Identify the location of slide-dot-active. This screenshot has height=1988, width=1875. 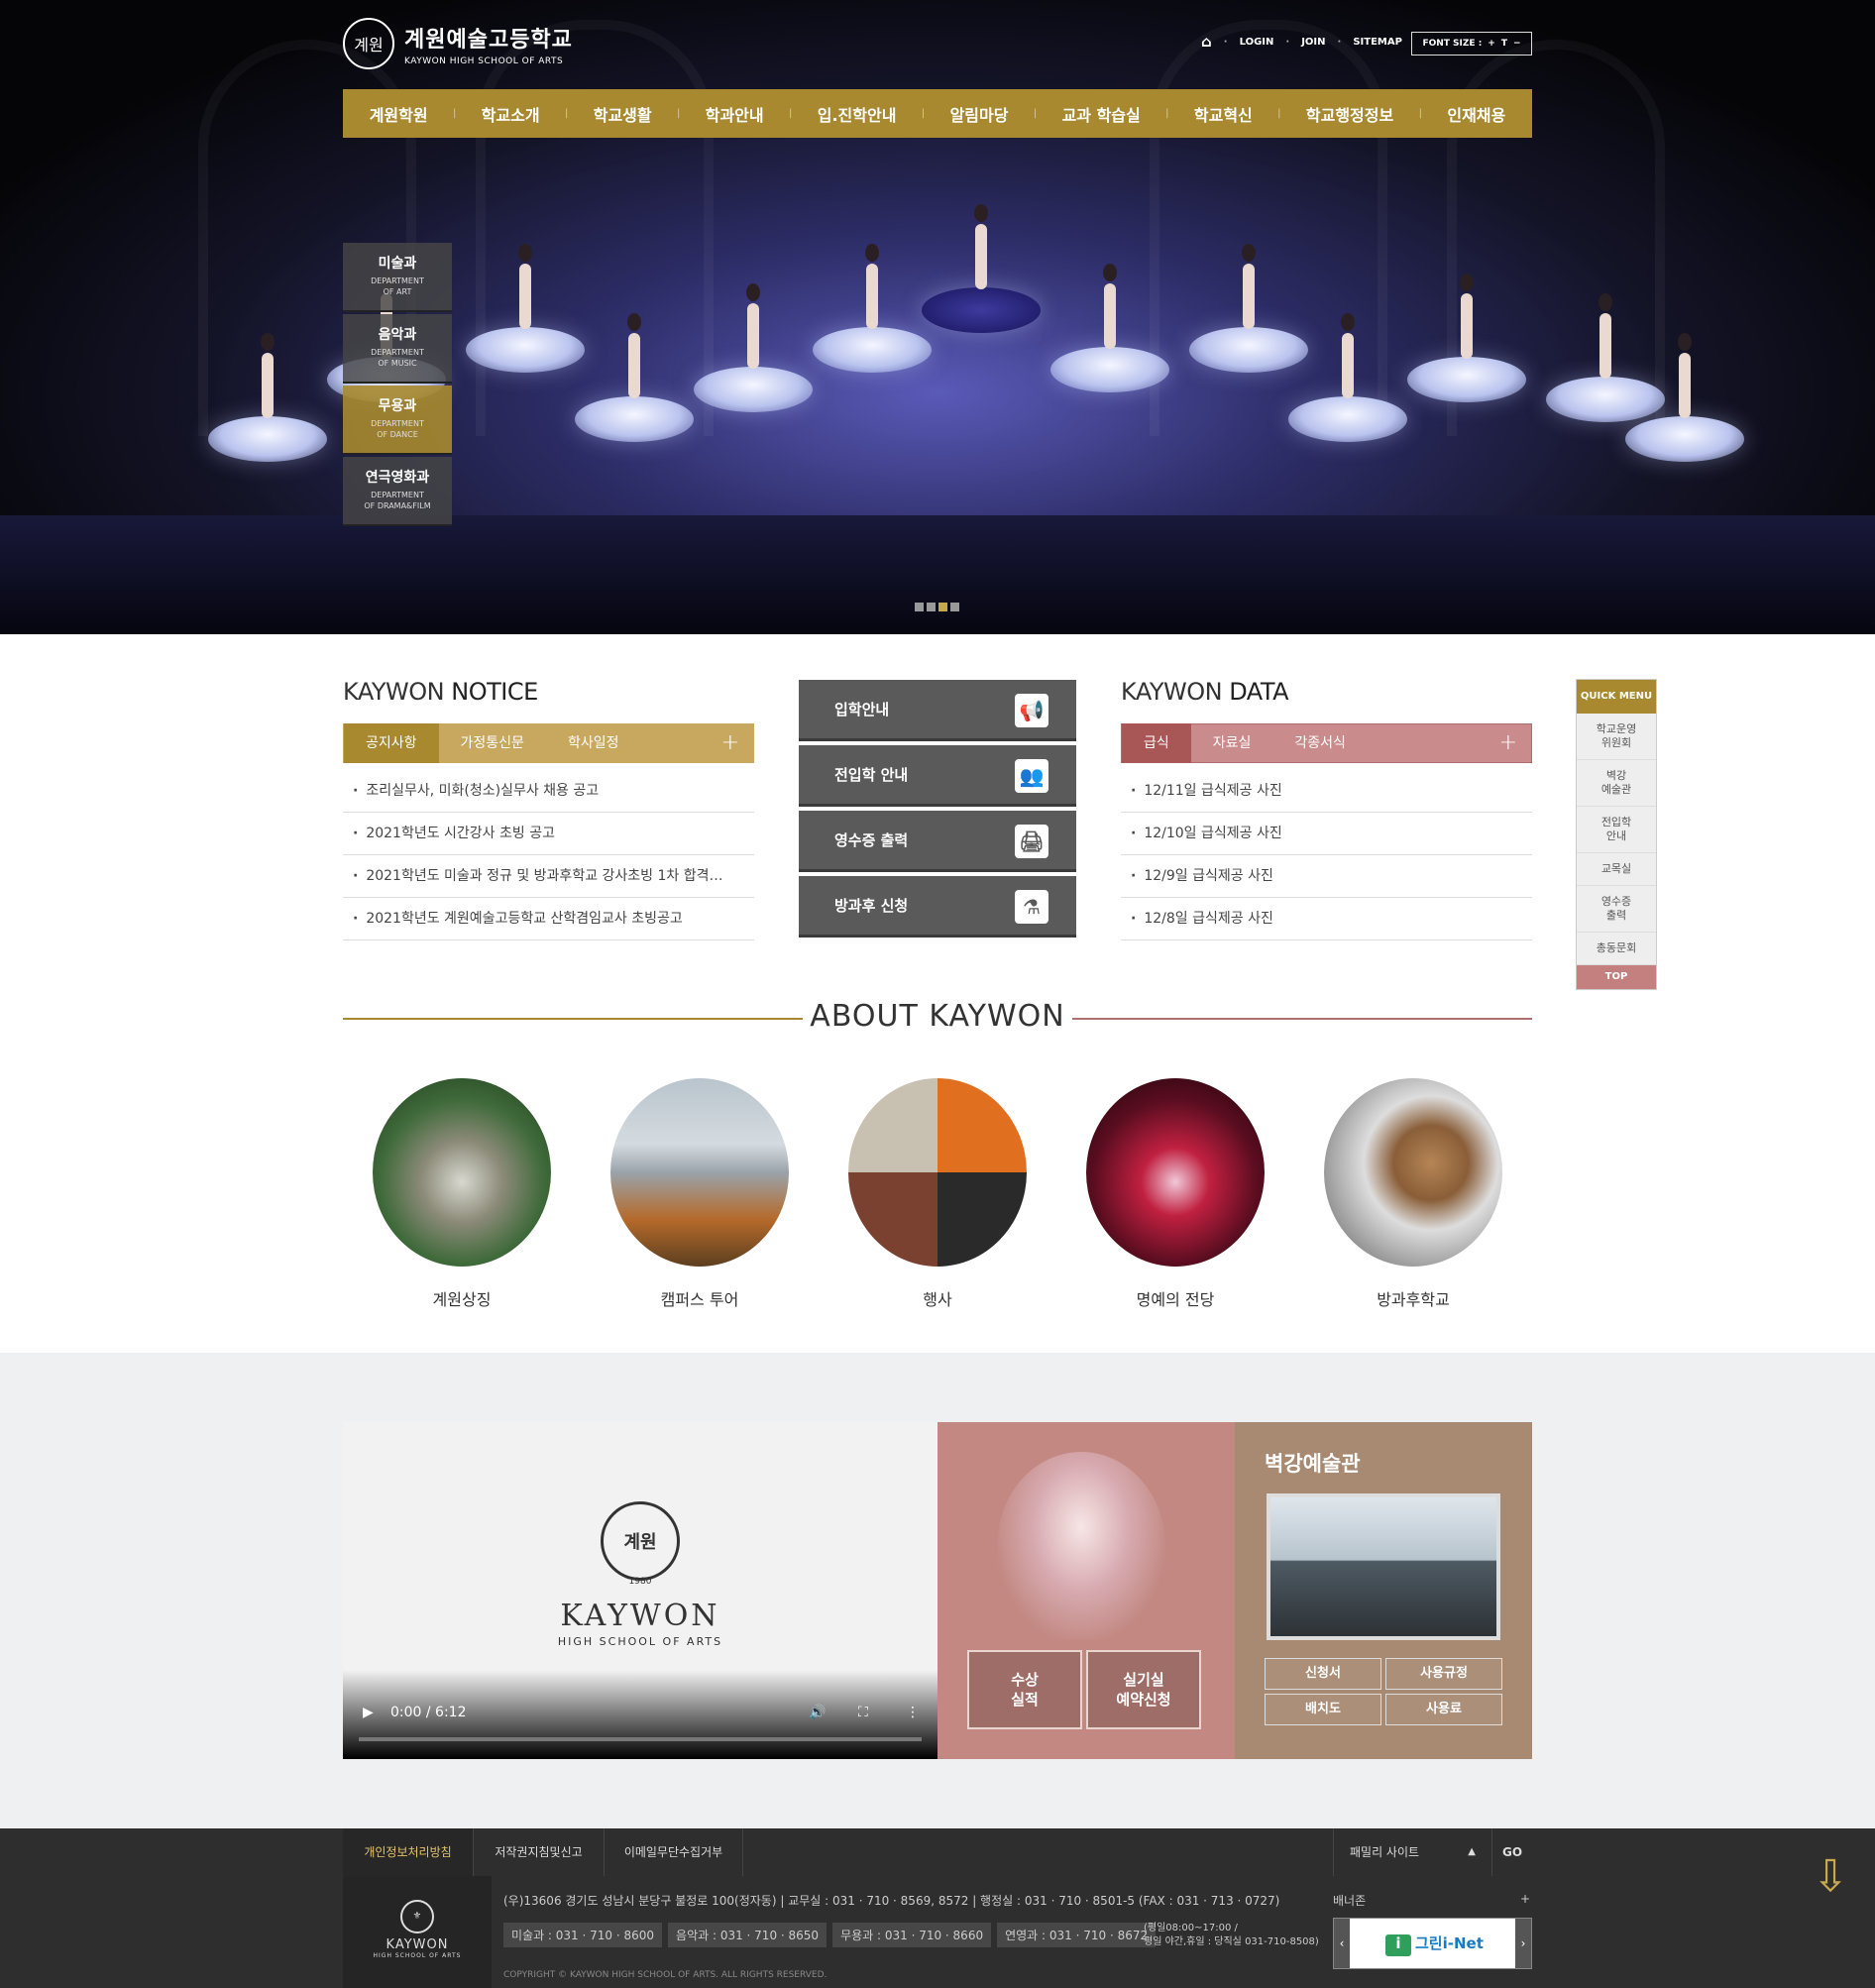
(942, 607).